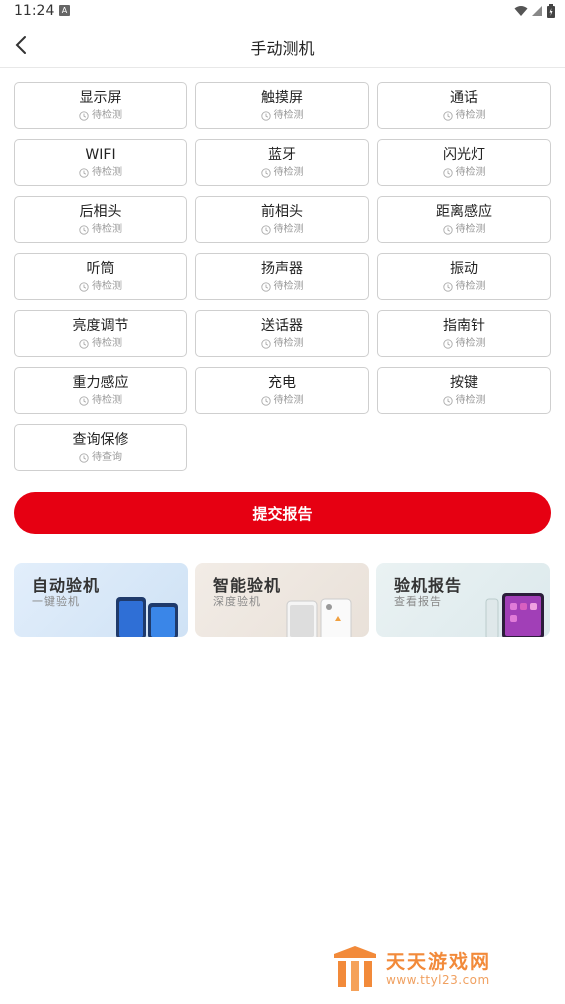 This screenshot has width=565, height=1004. Describe the element at coordinates (282, 219) in the screenshot. I see `test-item-card: 前相头 待检测` at that location.